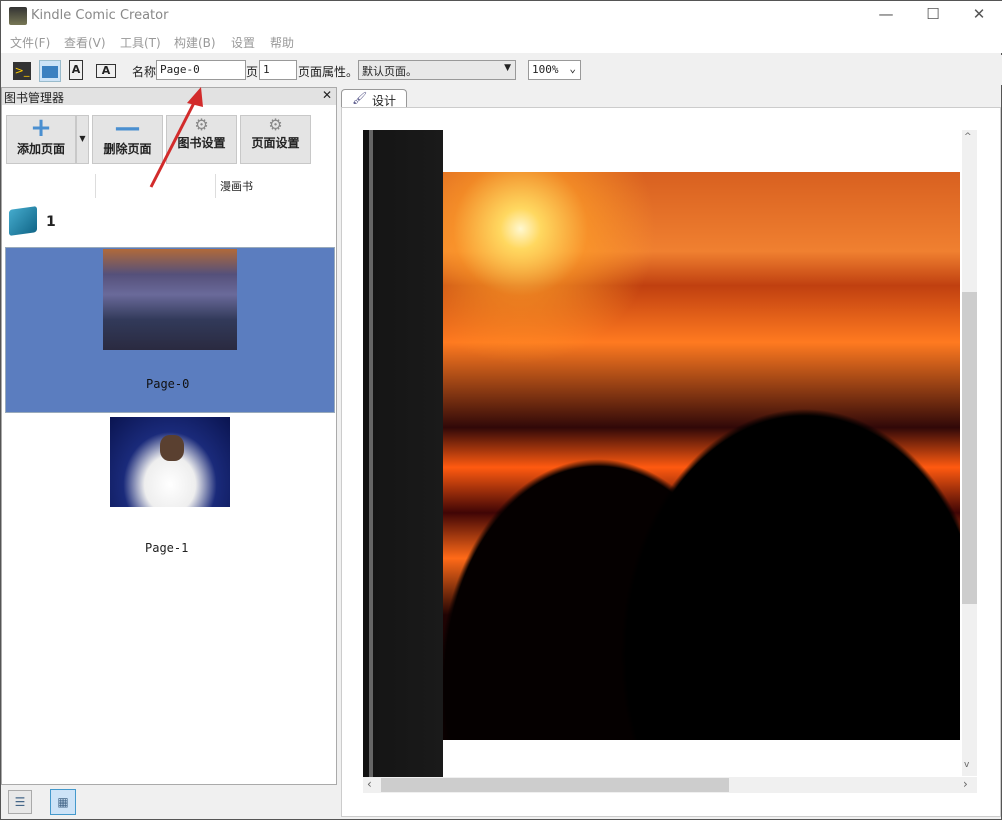  What do you see at coordinates (85, 42) in the screenshot?
I see `menu-view: 查看(V)` at bounding box center [85, 42].